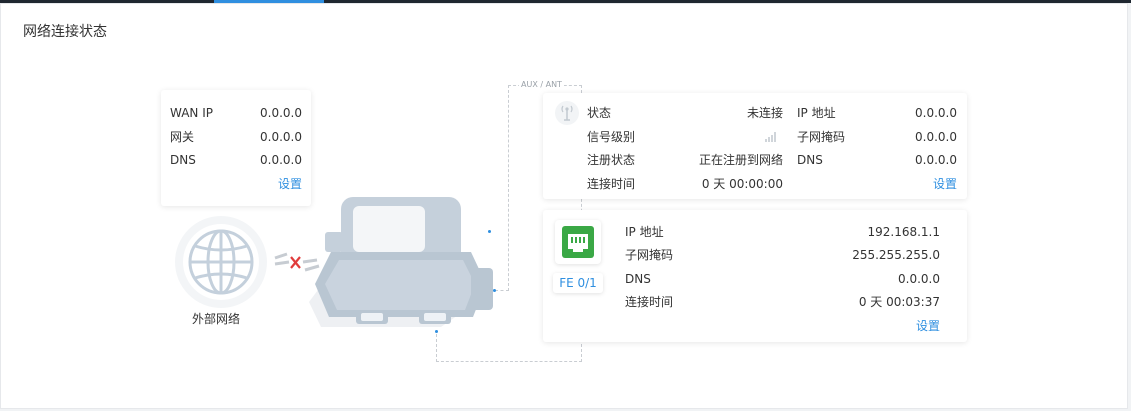 Image resolution: width=1131 pixels, height=411 pixels. I want to click on wan-ip-label: WAN IP, so click(191, 113).